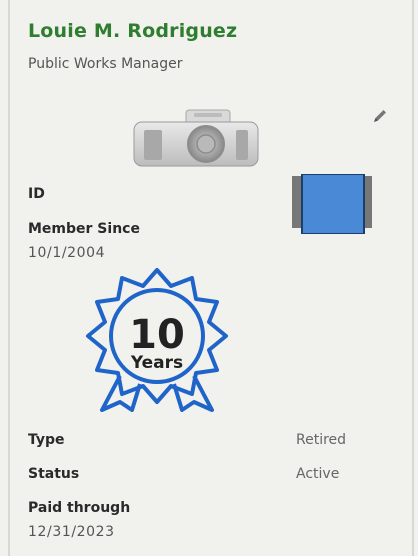 This screenshot has height=556, width=418. Describe the element at coordinates (54, 474) in the screenshot. I see `status-label: Status` at that location.